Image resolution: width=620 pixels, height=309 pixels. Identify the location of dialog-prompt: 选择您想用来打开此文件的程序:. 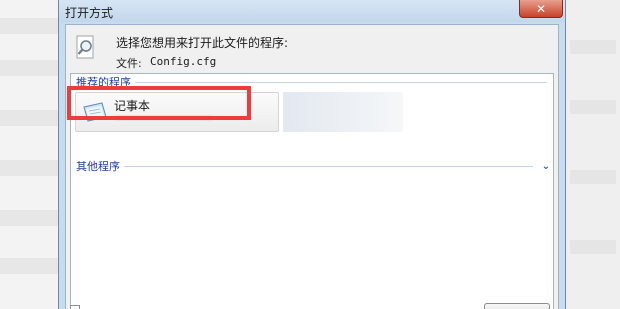
(202, 43).